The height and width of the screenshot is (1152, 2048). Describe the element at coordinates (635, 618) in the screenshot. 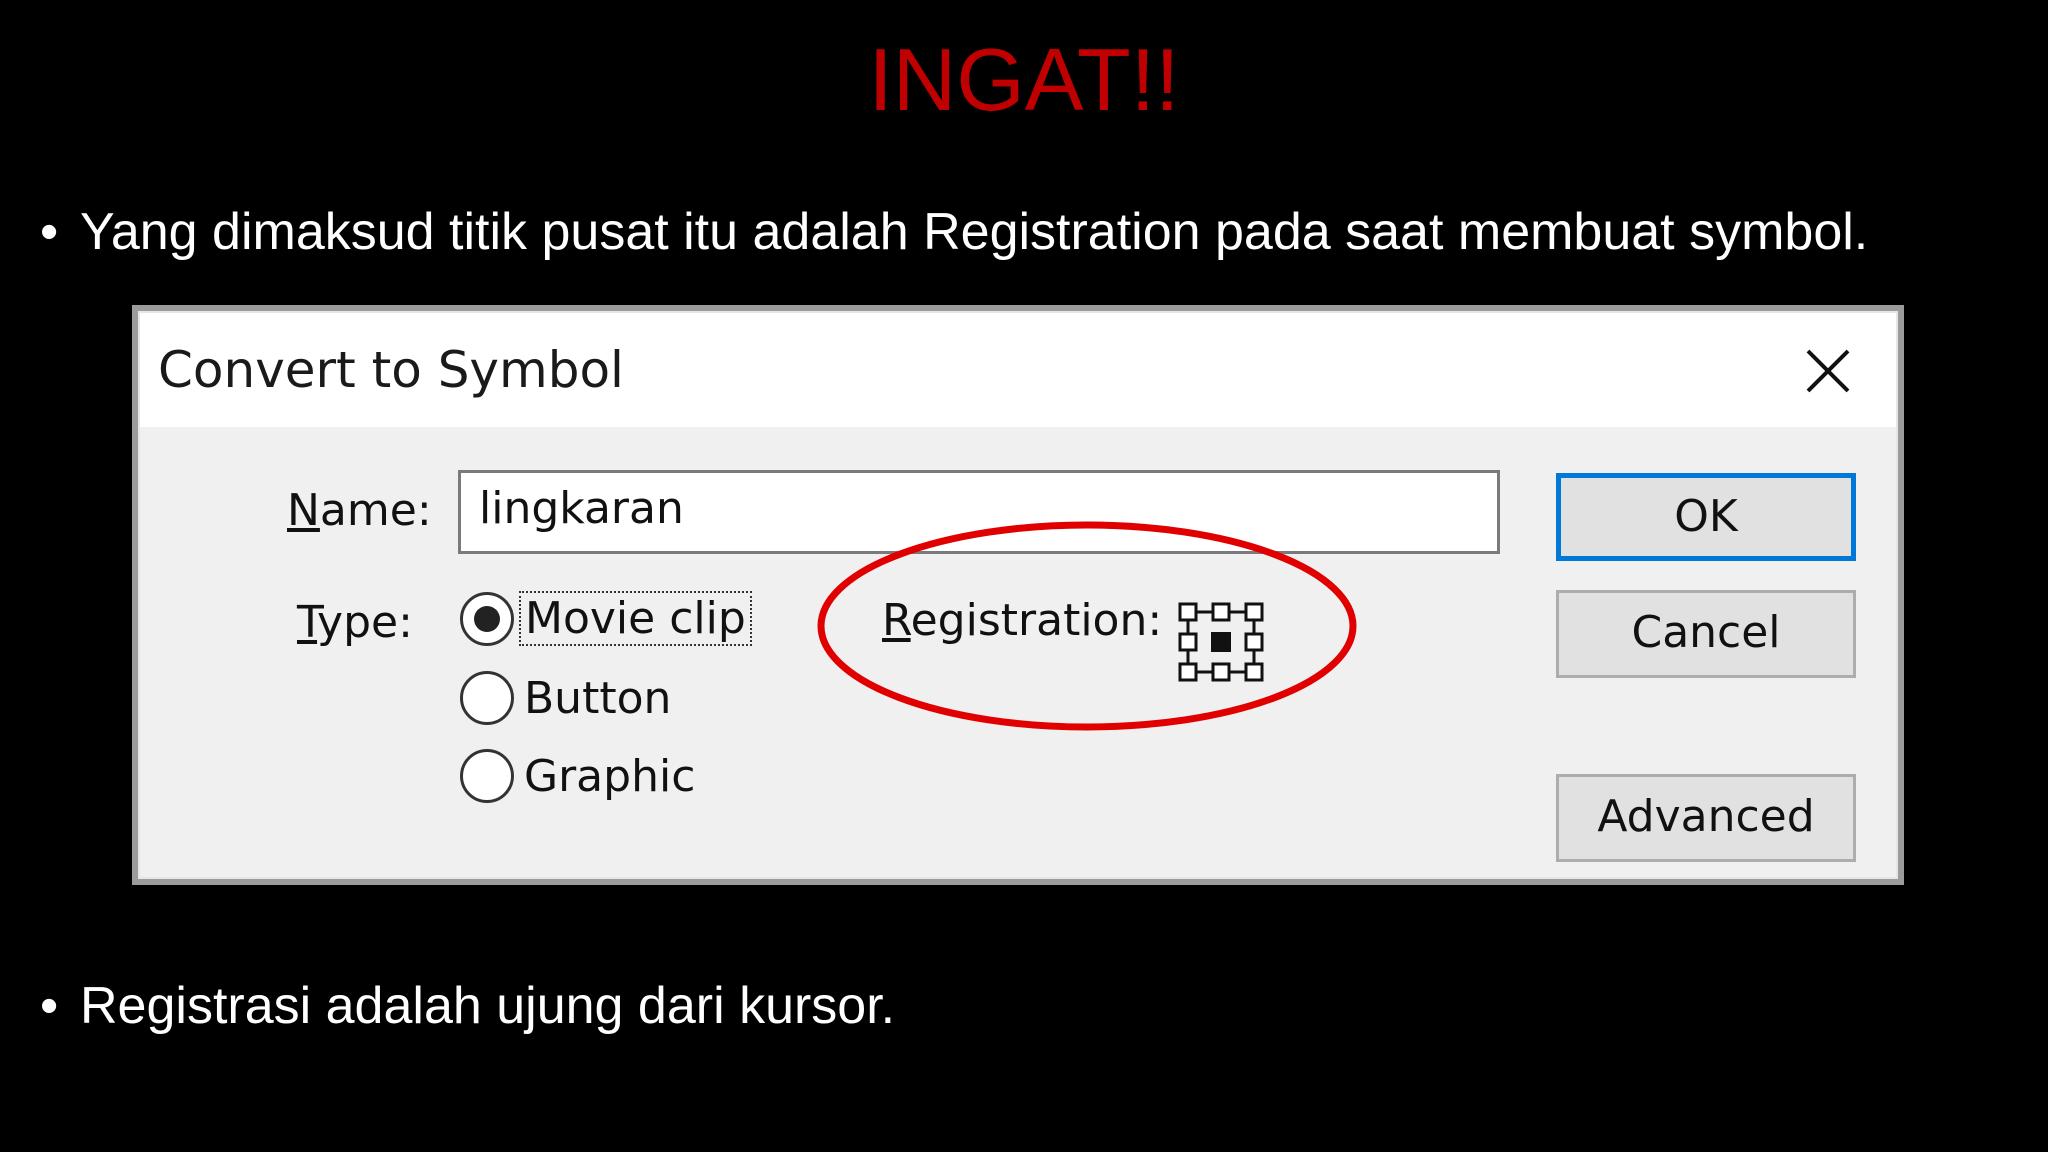

I see `movie-clip-label: Movie clip` at that location.